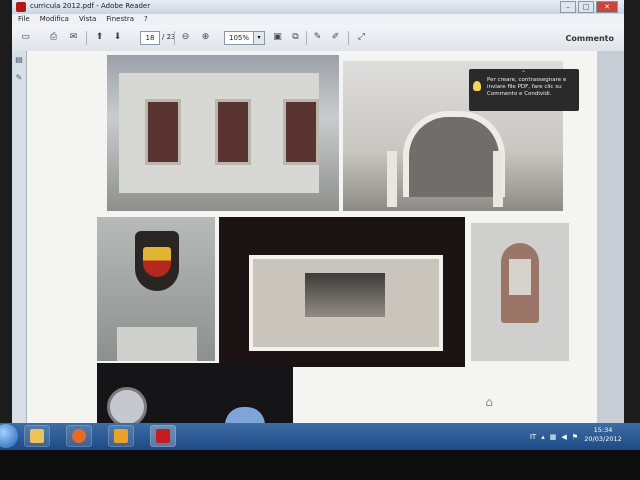 The width and height of the screenshot is (640, 480). What do you see at coordinates (295, 37) in the screenshot?
I see `fit-width-icon: ⧉` at bounding box center [295, 37].